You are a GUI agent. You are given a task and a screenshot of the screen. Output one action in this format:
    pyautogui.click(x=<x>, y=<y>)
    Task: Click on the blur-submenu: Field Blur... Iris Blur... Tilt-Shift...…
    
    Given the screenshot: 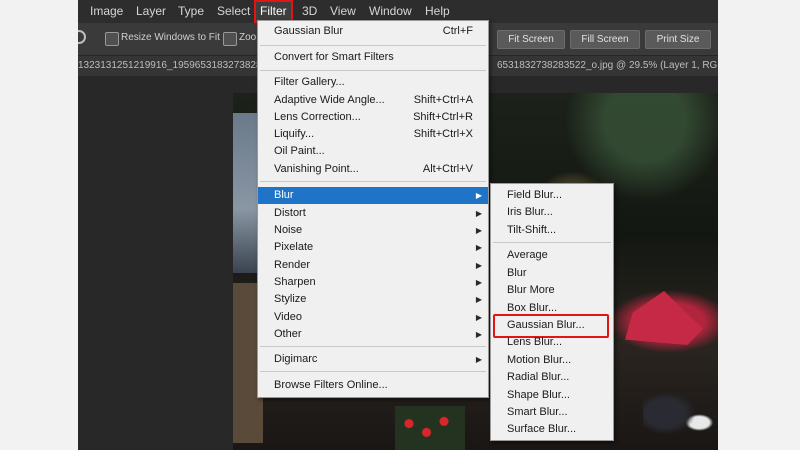 What is the action you would take?
    pyautogui.click(x=552, y=312)
    